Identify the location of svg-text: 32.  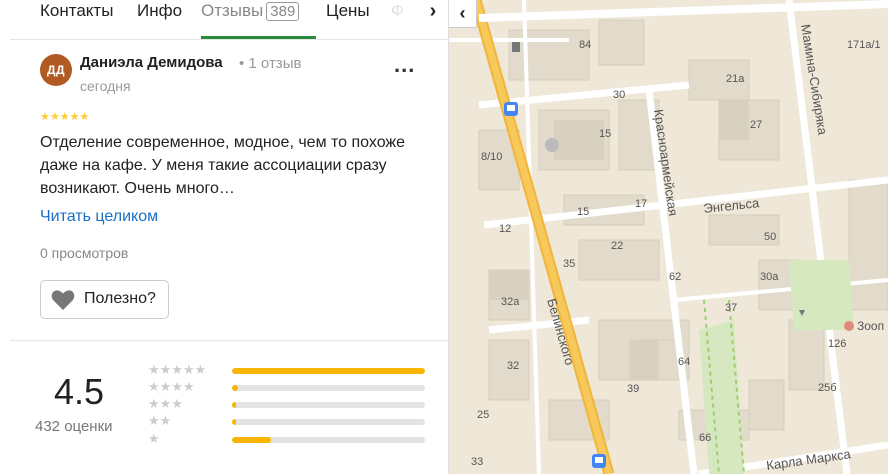
(513, 366).